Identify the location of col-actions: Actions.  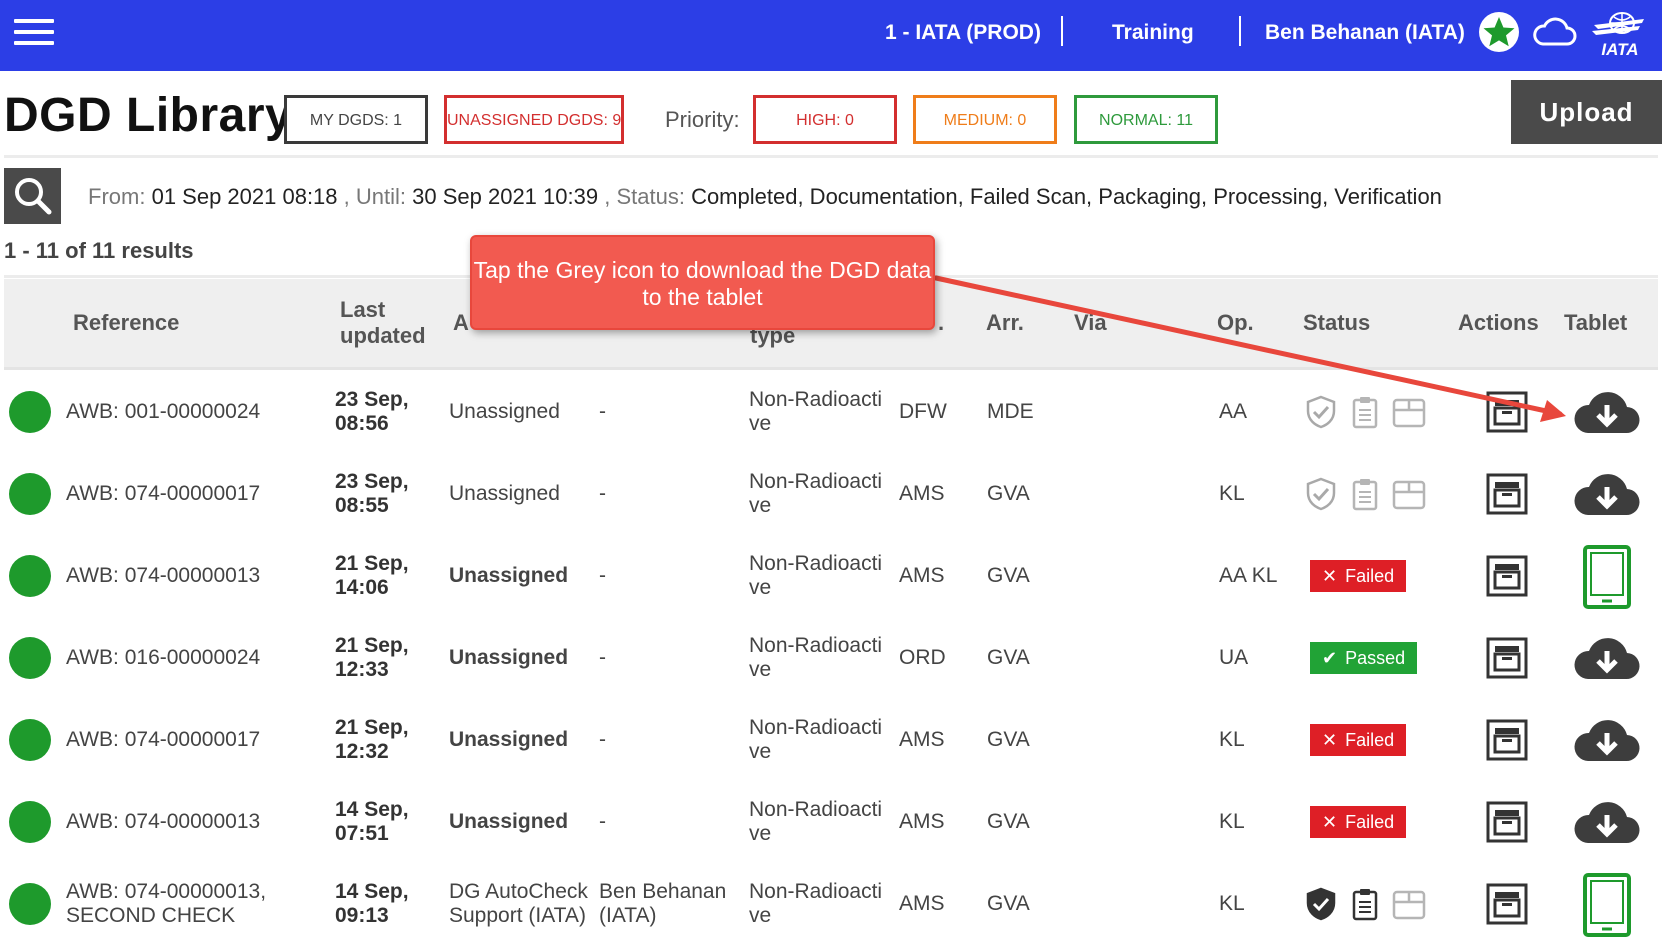
(1498, 322).